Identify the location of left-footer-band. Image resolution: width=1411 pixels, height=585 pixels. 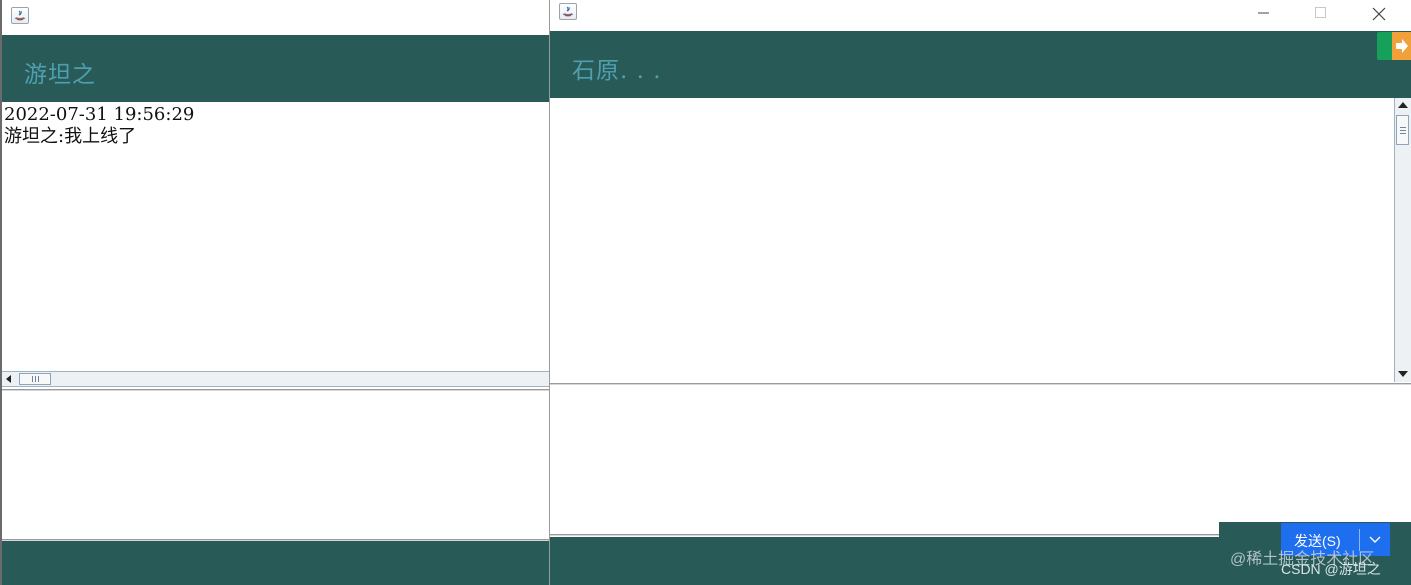
(276, 563).